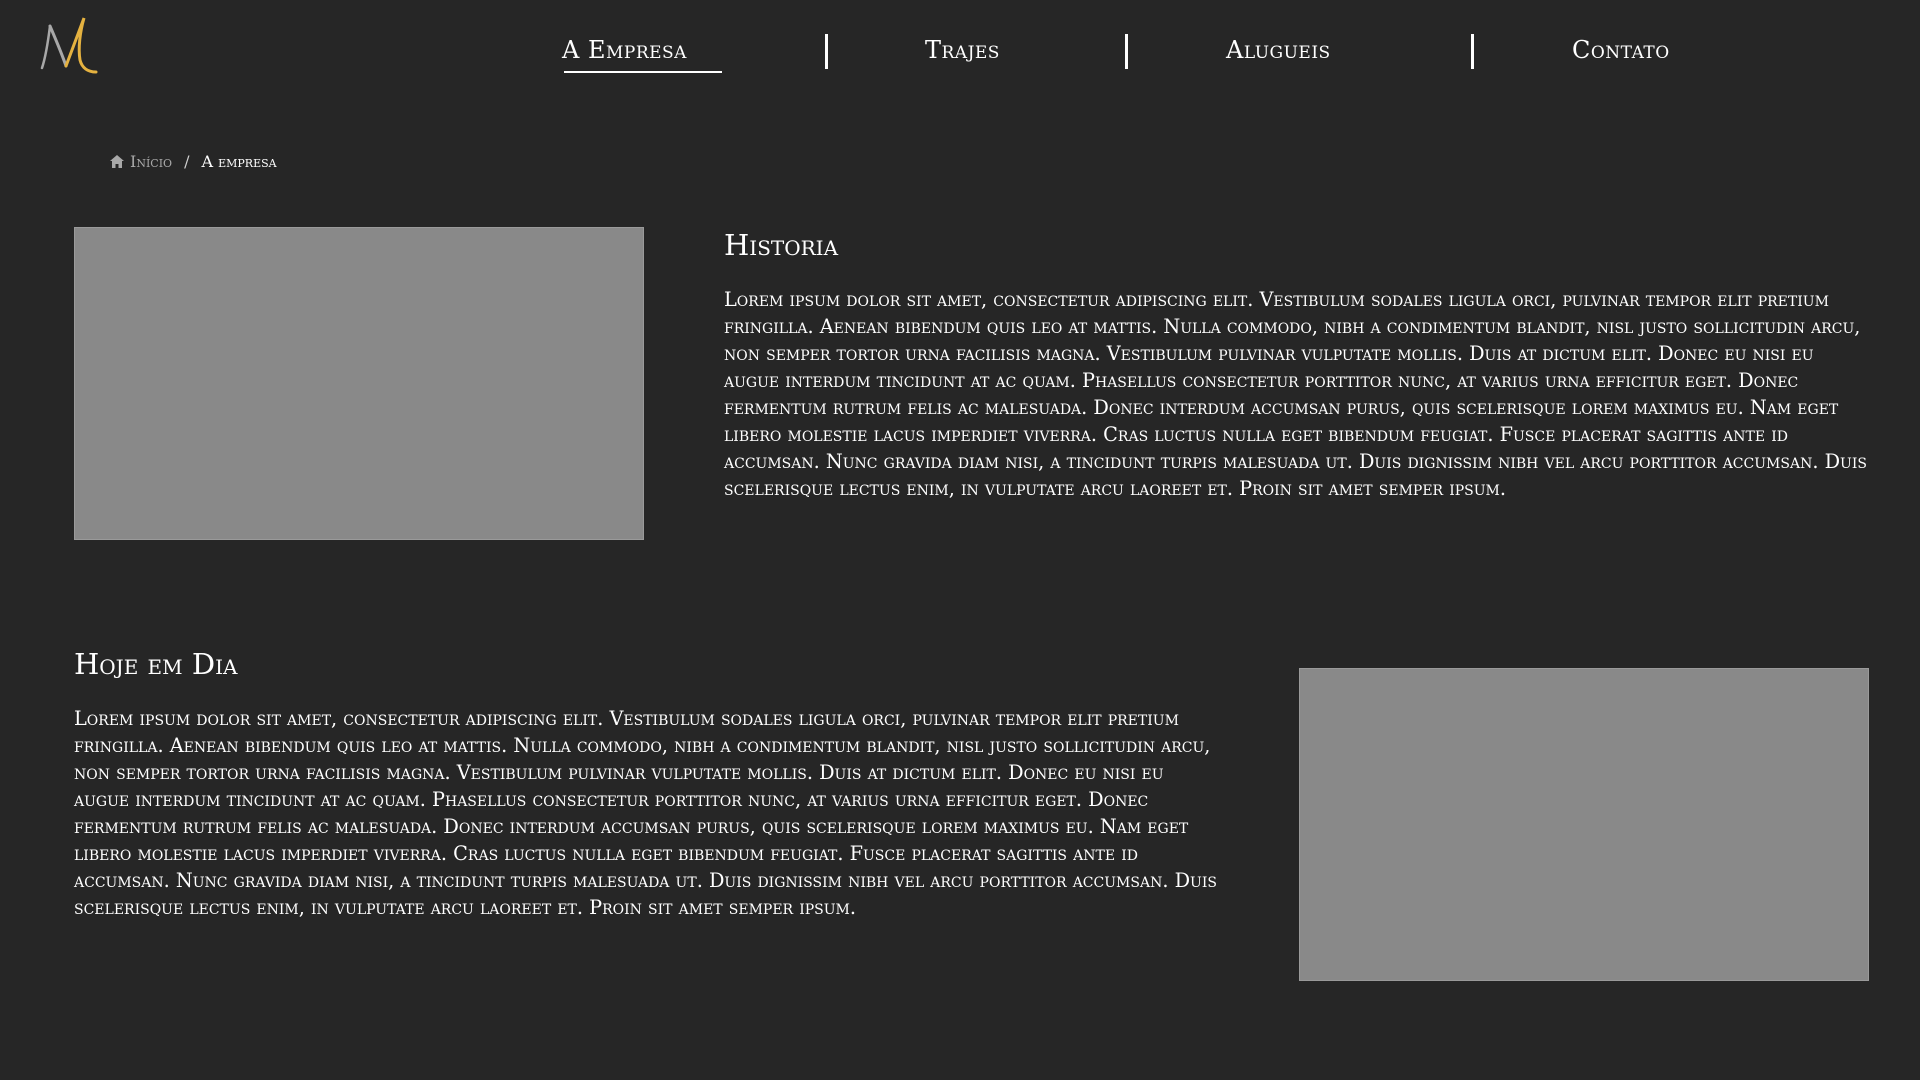  I want to click on historia-title: Historia, so click(781, 245).